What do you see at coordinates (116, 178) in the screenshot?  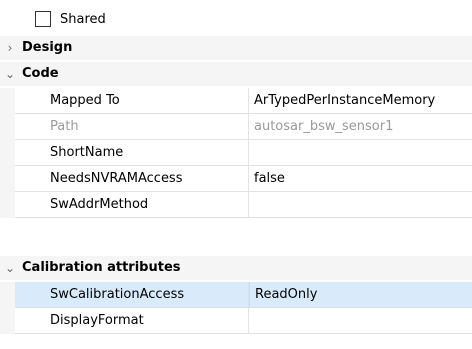 I see `property-name: NeedsNVRAMAccess` at bounding box center [116, 178].